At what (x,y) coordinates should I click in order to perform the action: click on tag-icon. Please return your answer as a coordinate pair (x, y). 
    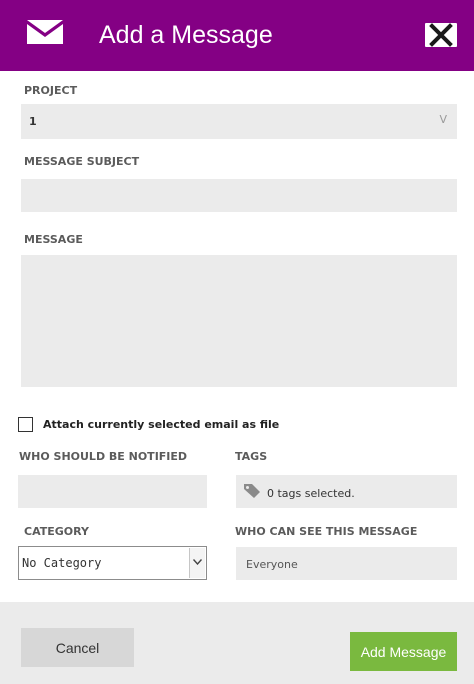
    Looking at the image, I should click on (252, 491).